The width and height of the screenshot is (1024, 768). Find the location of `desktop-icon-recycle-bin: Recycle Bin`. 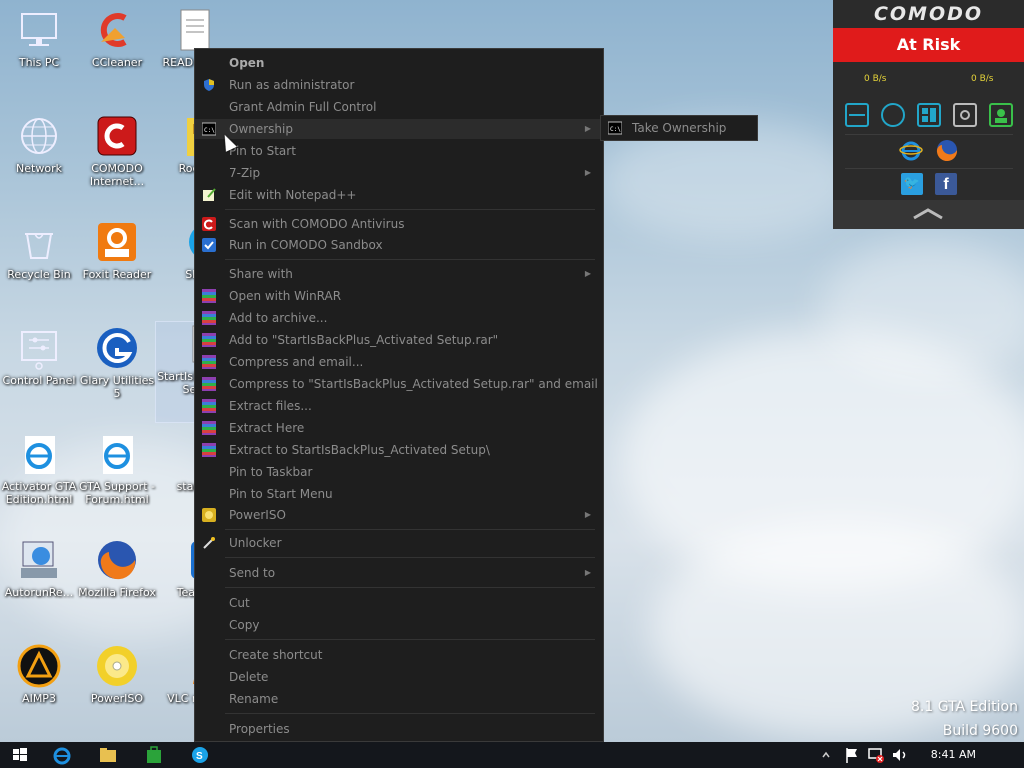

desktop-icon-recycle-bin: Recycle Bin is located at coordinates (39, 250).